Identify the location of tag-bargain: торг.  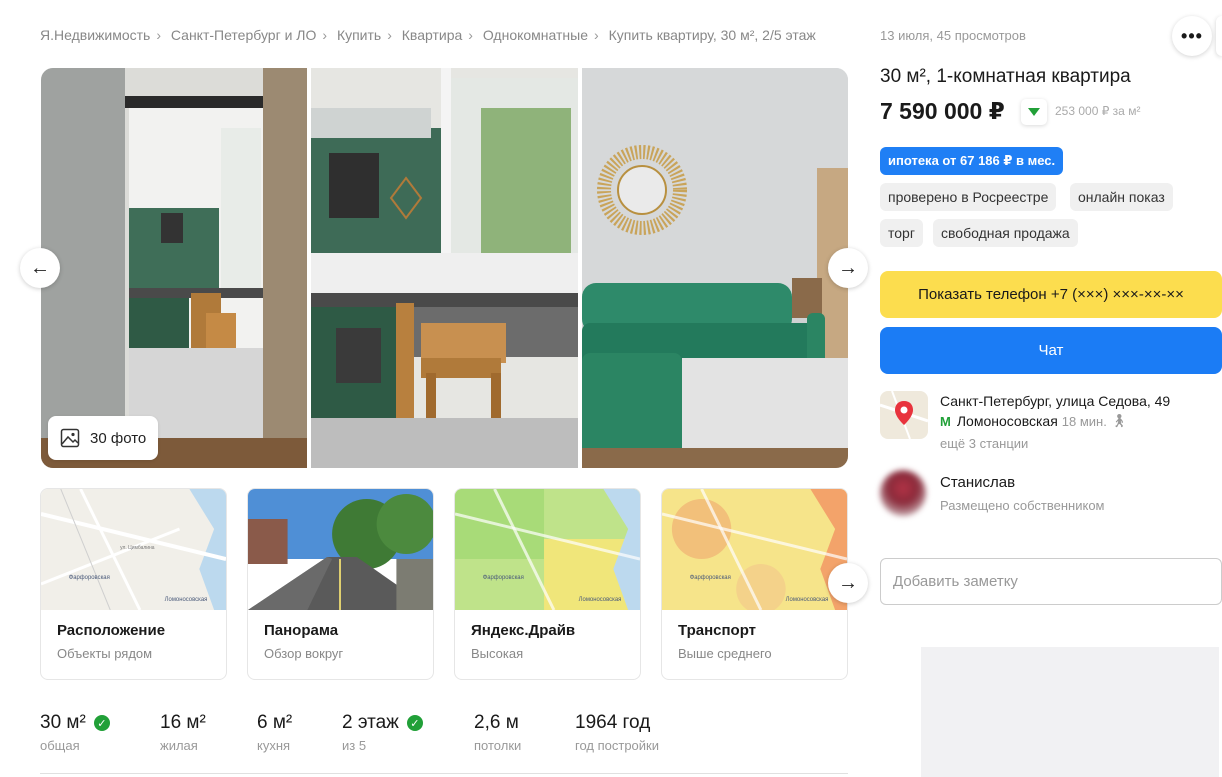
(901, 233).